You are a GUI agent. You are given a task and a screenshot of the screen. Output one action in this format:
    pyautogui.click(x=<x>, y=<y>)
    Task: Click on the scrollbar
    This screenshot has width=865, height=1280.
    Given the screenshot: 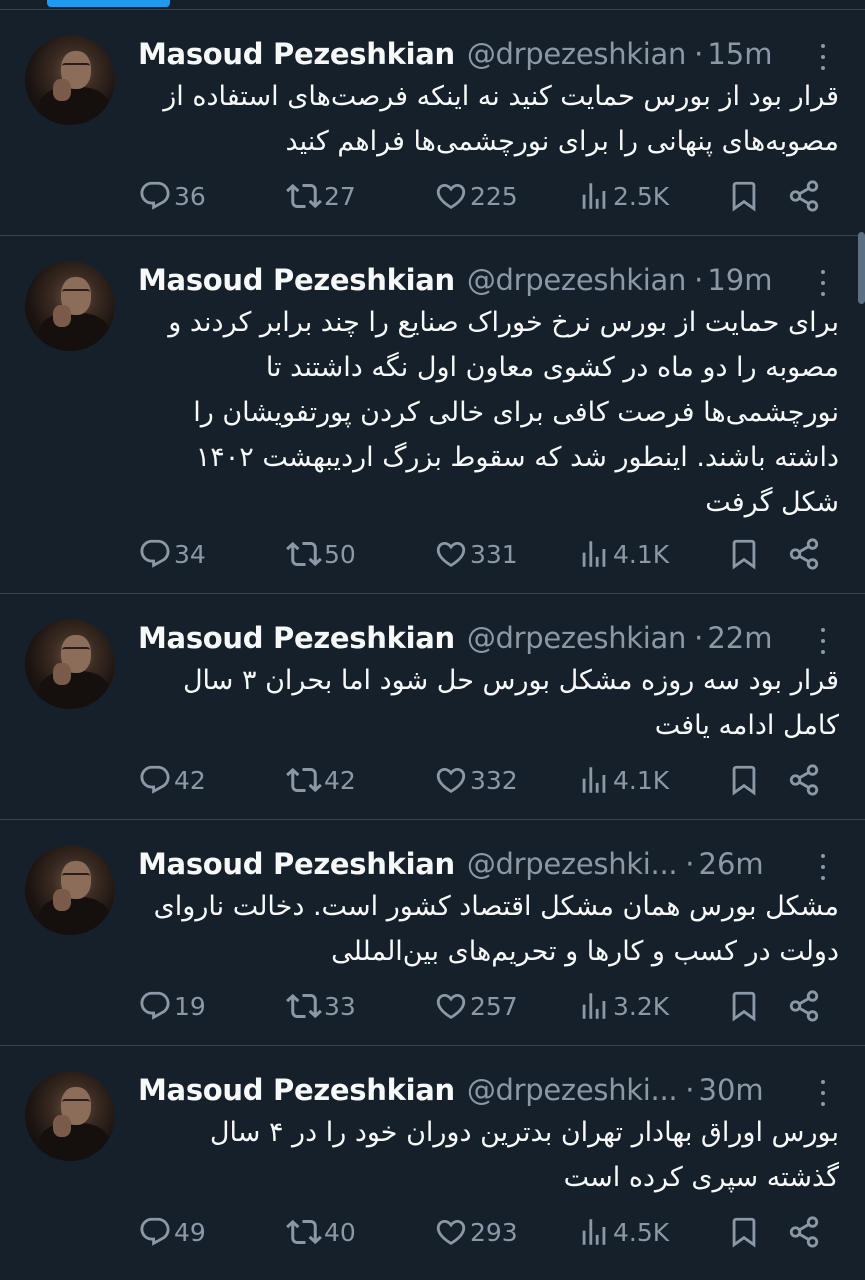 What is the action you would take?
    pyautogui.click(x=861, y=268)
    